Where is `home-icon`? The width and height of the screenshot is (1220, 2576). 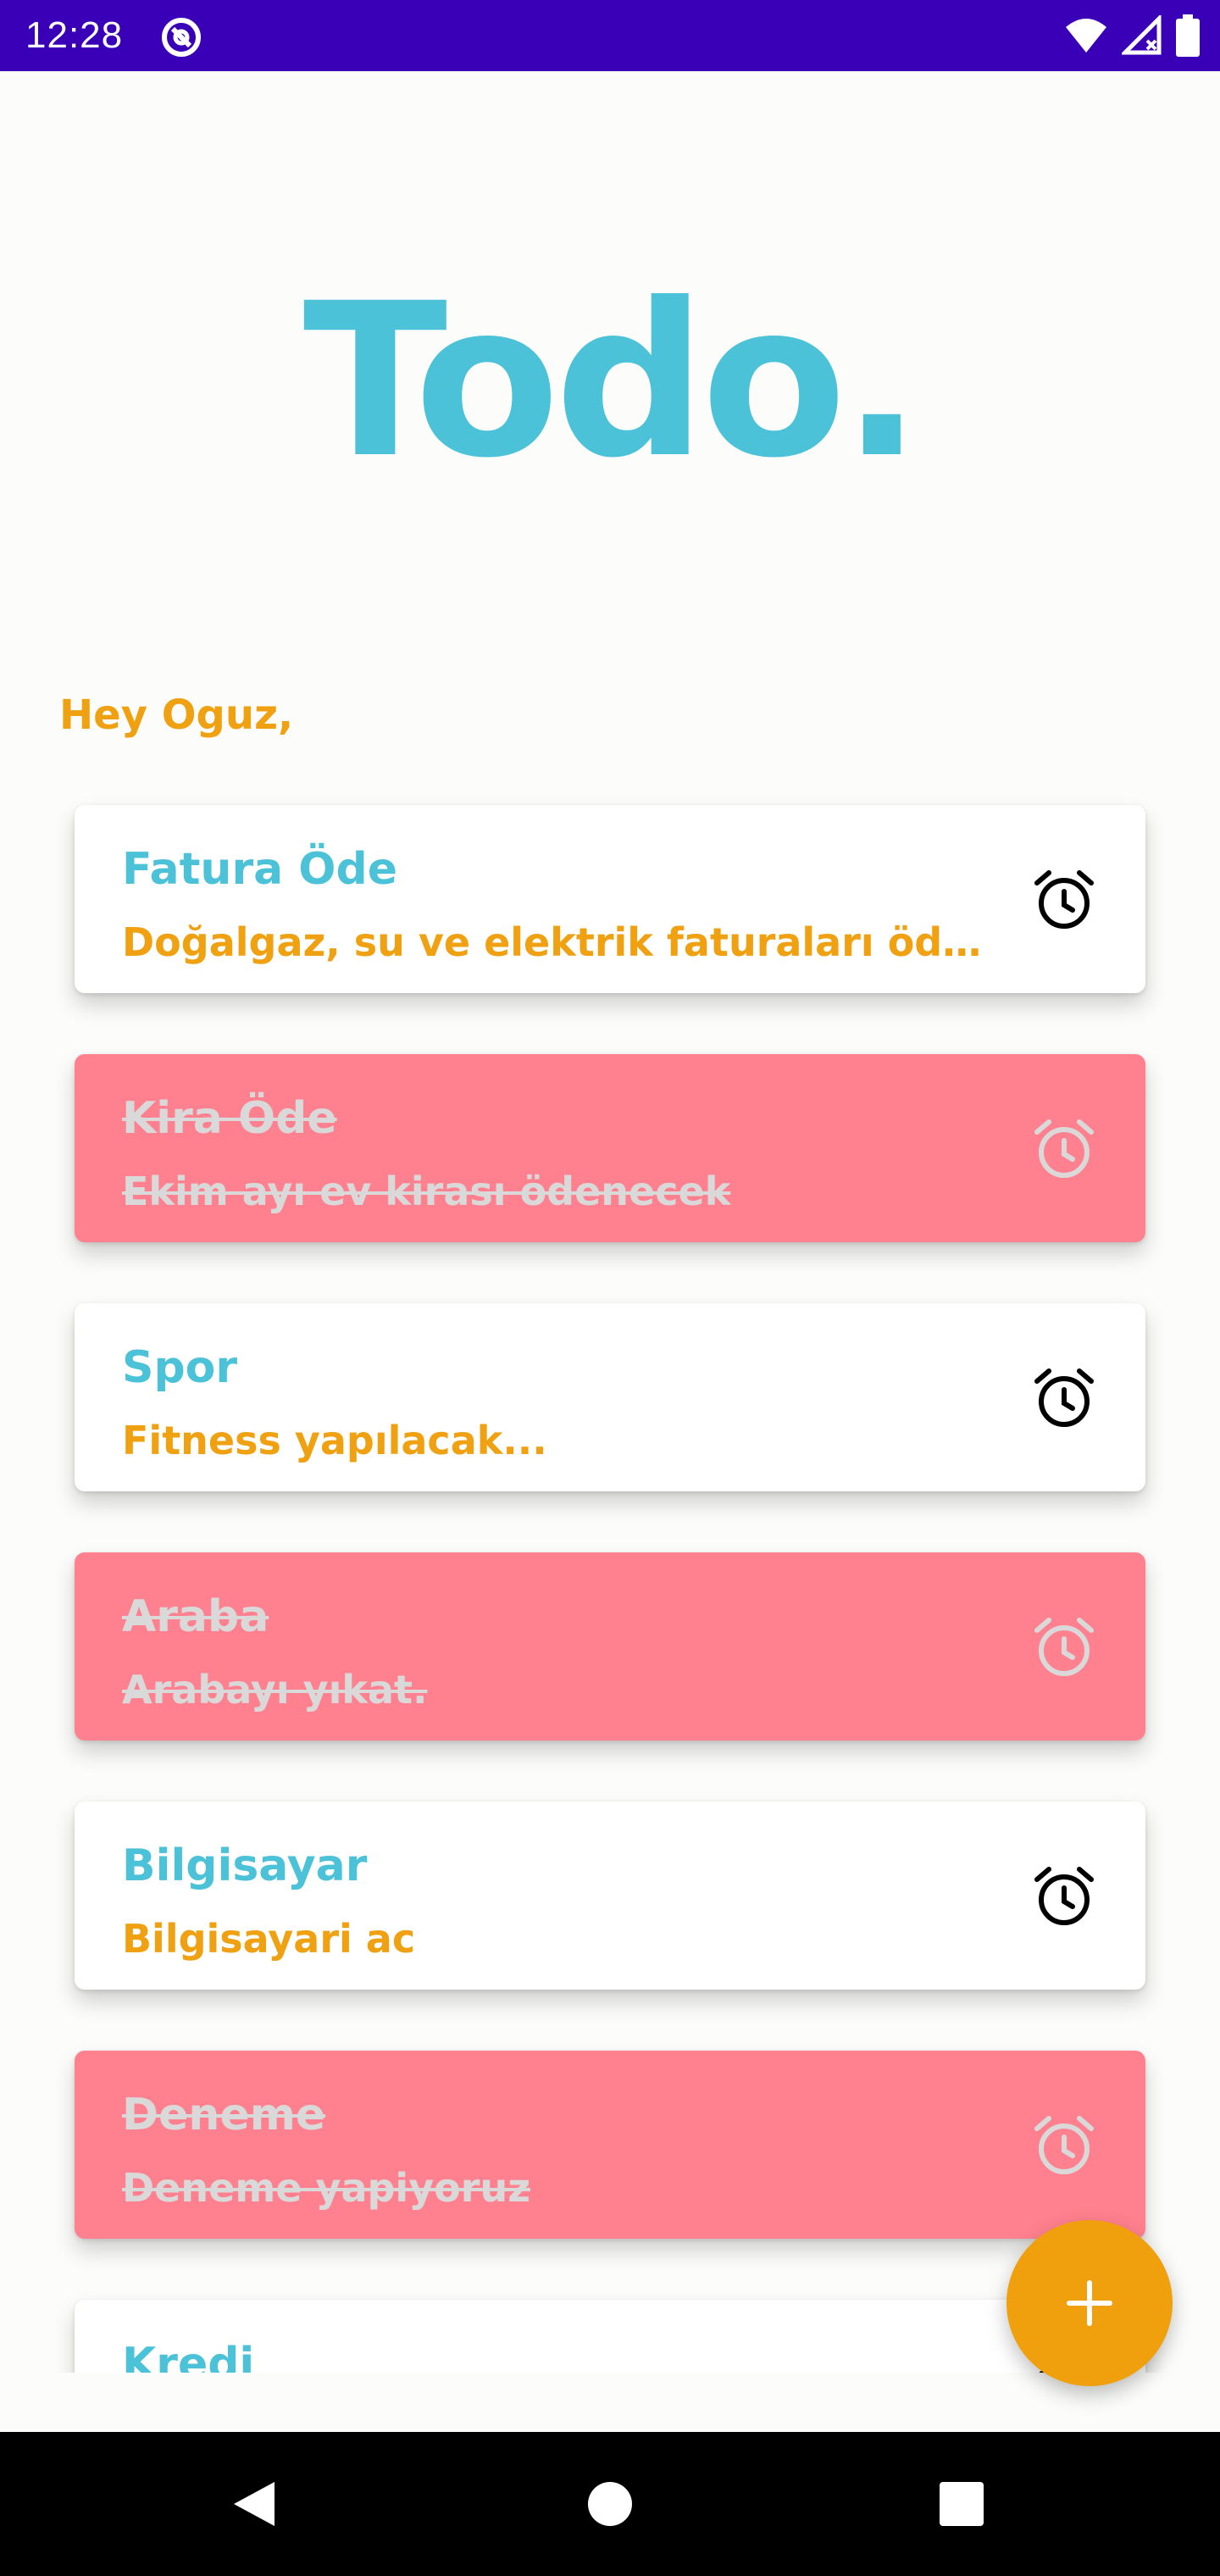
home-icon is located at coordinates (610, 2504).